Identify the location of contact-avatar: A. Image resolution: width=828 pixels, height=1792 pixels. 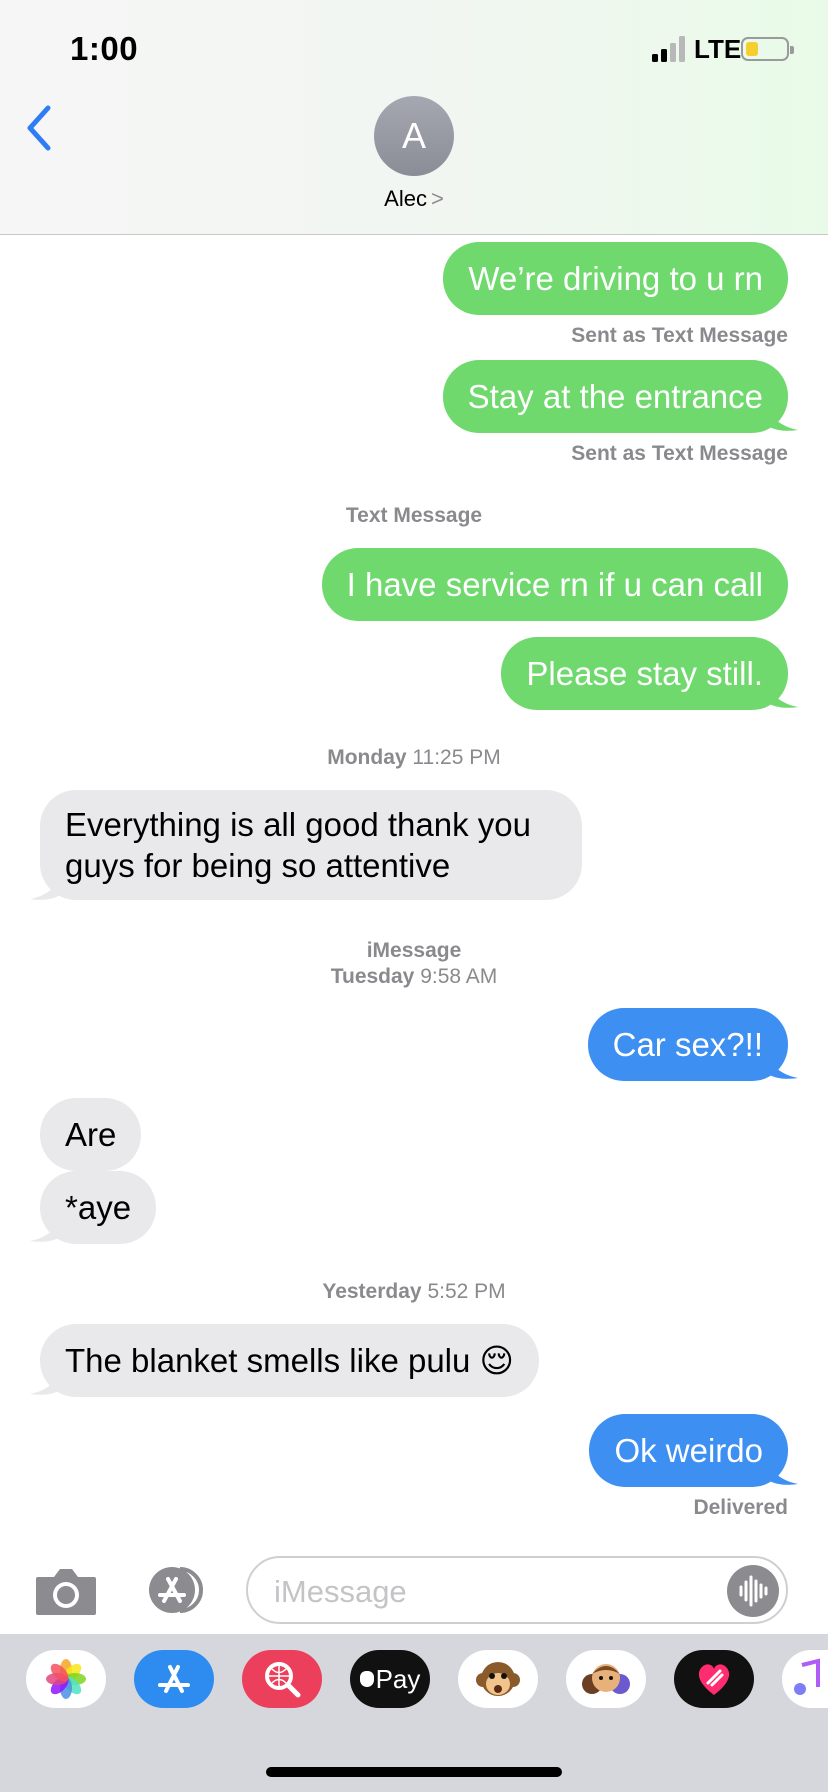
(414, 136).